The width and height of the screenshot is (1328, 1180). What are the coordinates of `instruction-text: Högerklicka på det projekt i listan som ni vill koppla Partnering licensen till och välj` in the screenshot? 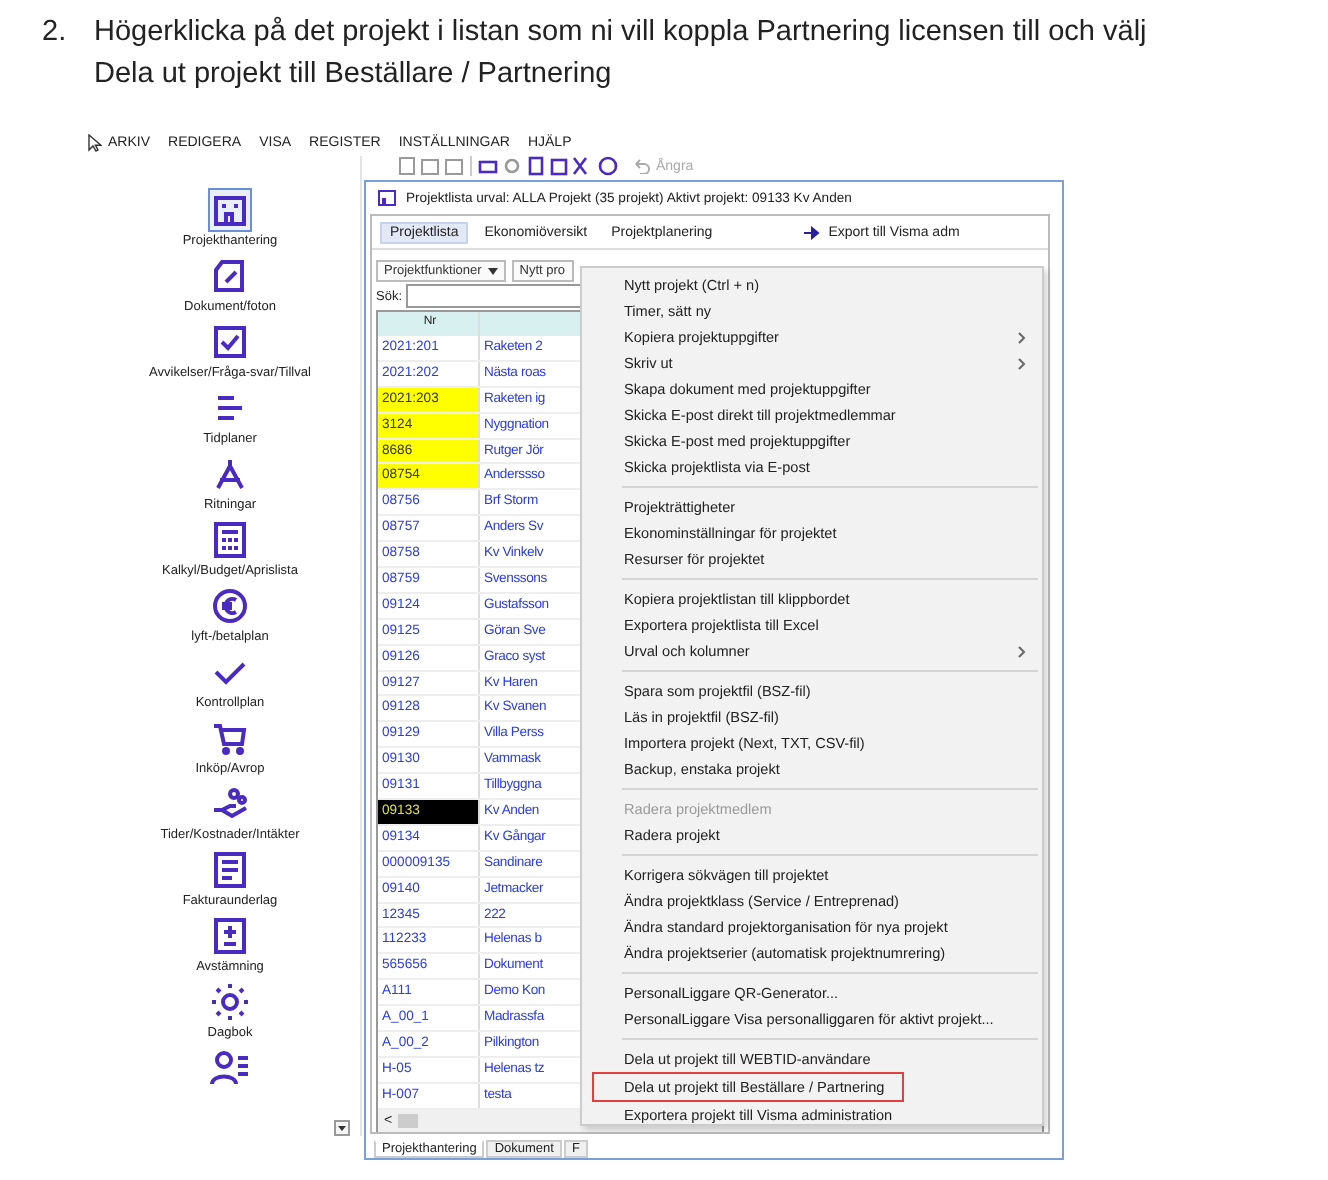 It's located at (620, 33).